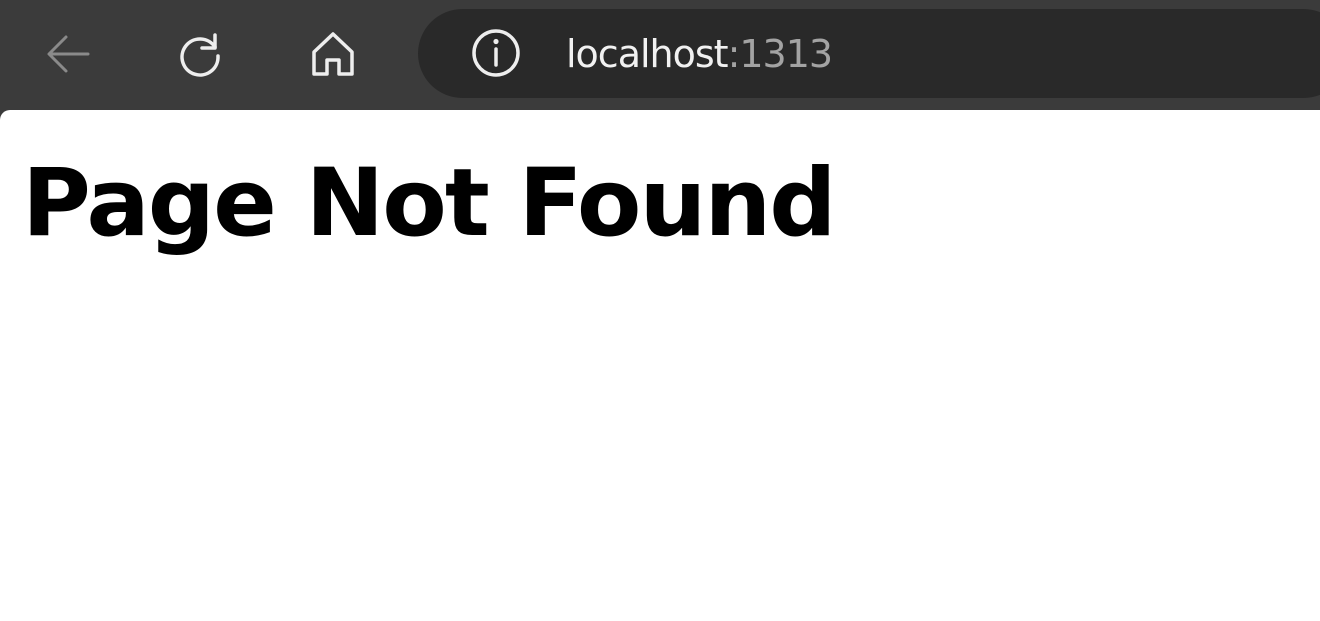 This screenshot has height=621, width=1320. I want to click on url-port: :1313, so click(780, 54).